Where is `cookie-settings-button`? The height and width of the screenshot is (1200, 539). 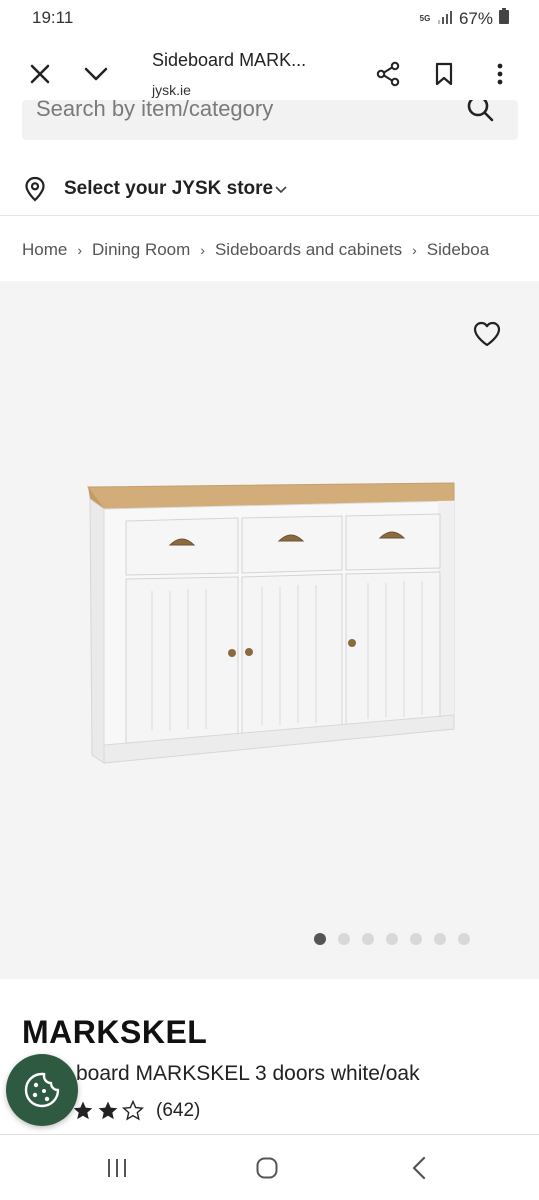
cookie-settings-button is located at coordinates (42, 1090).